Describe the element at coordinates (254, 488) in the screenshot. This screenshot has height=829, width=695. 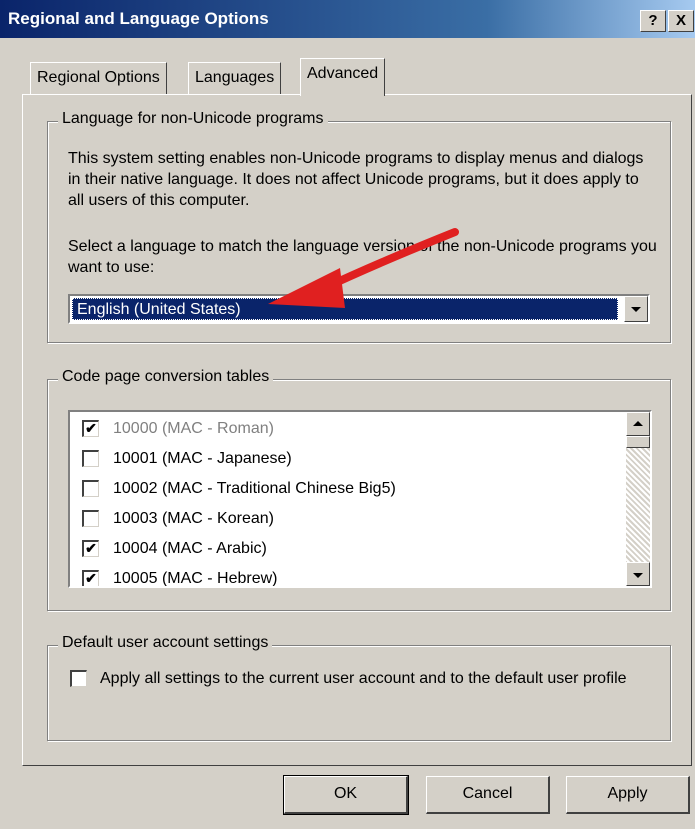
I see `code-page-label: 10002 (MAC - Traditional Chinese Big5)` at that location.